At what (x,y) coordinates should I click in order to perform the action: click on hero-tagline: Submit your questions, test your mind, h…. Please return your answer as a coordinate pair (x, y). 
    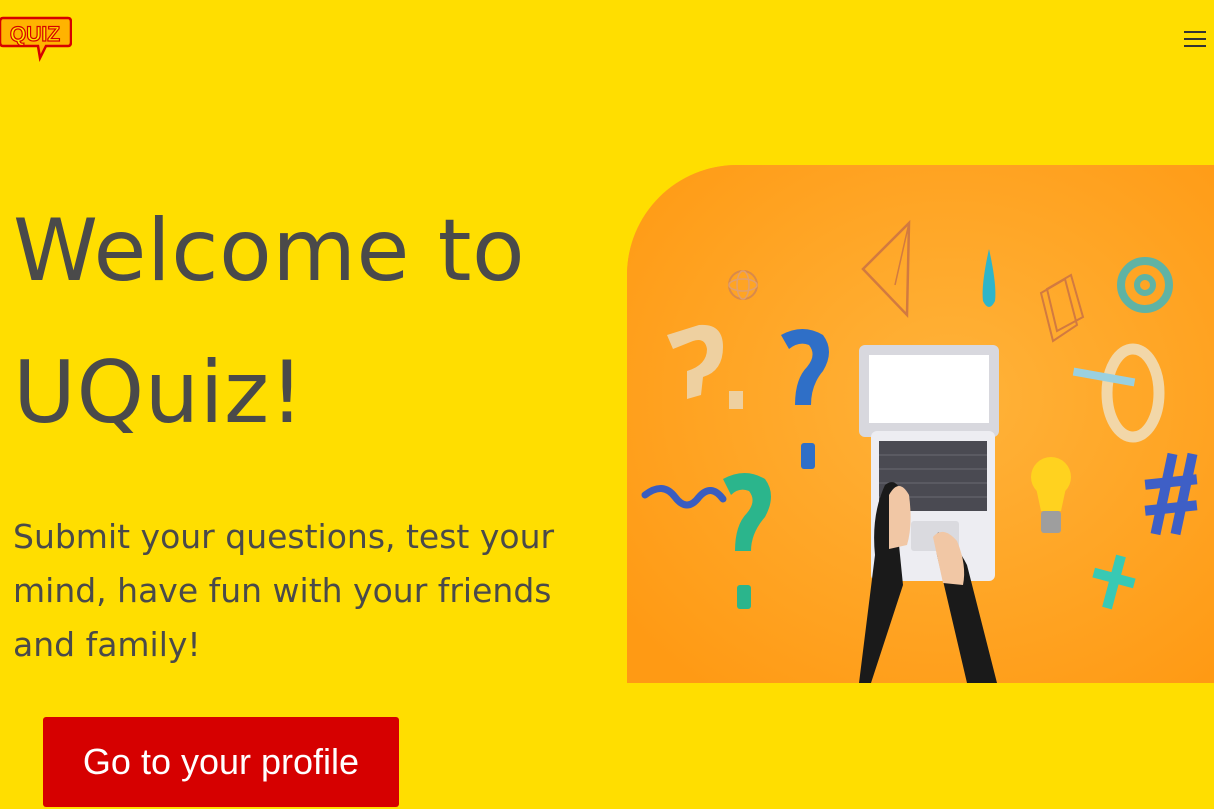
    Looking at the image, I should click on (284, 590).